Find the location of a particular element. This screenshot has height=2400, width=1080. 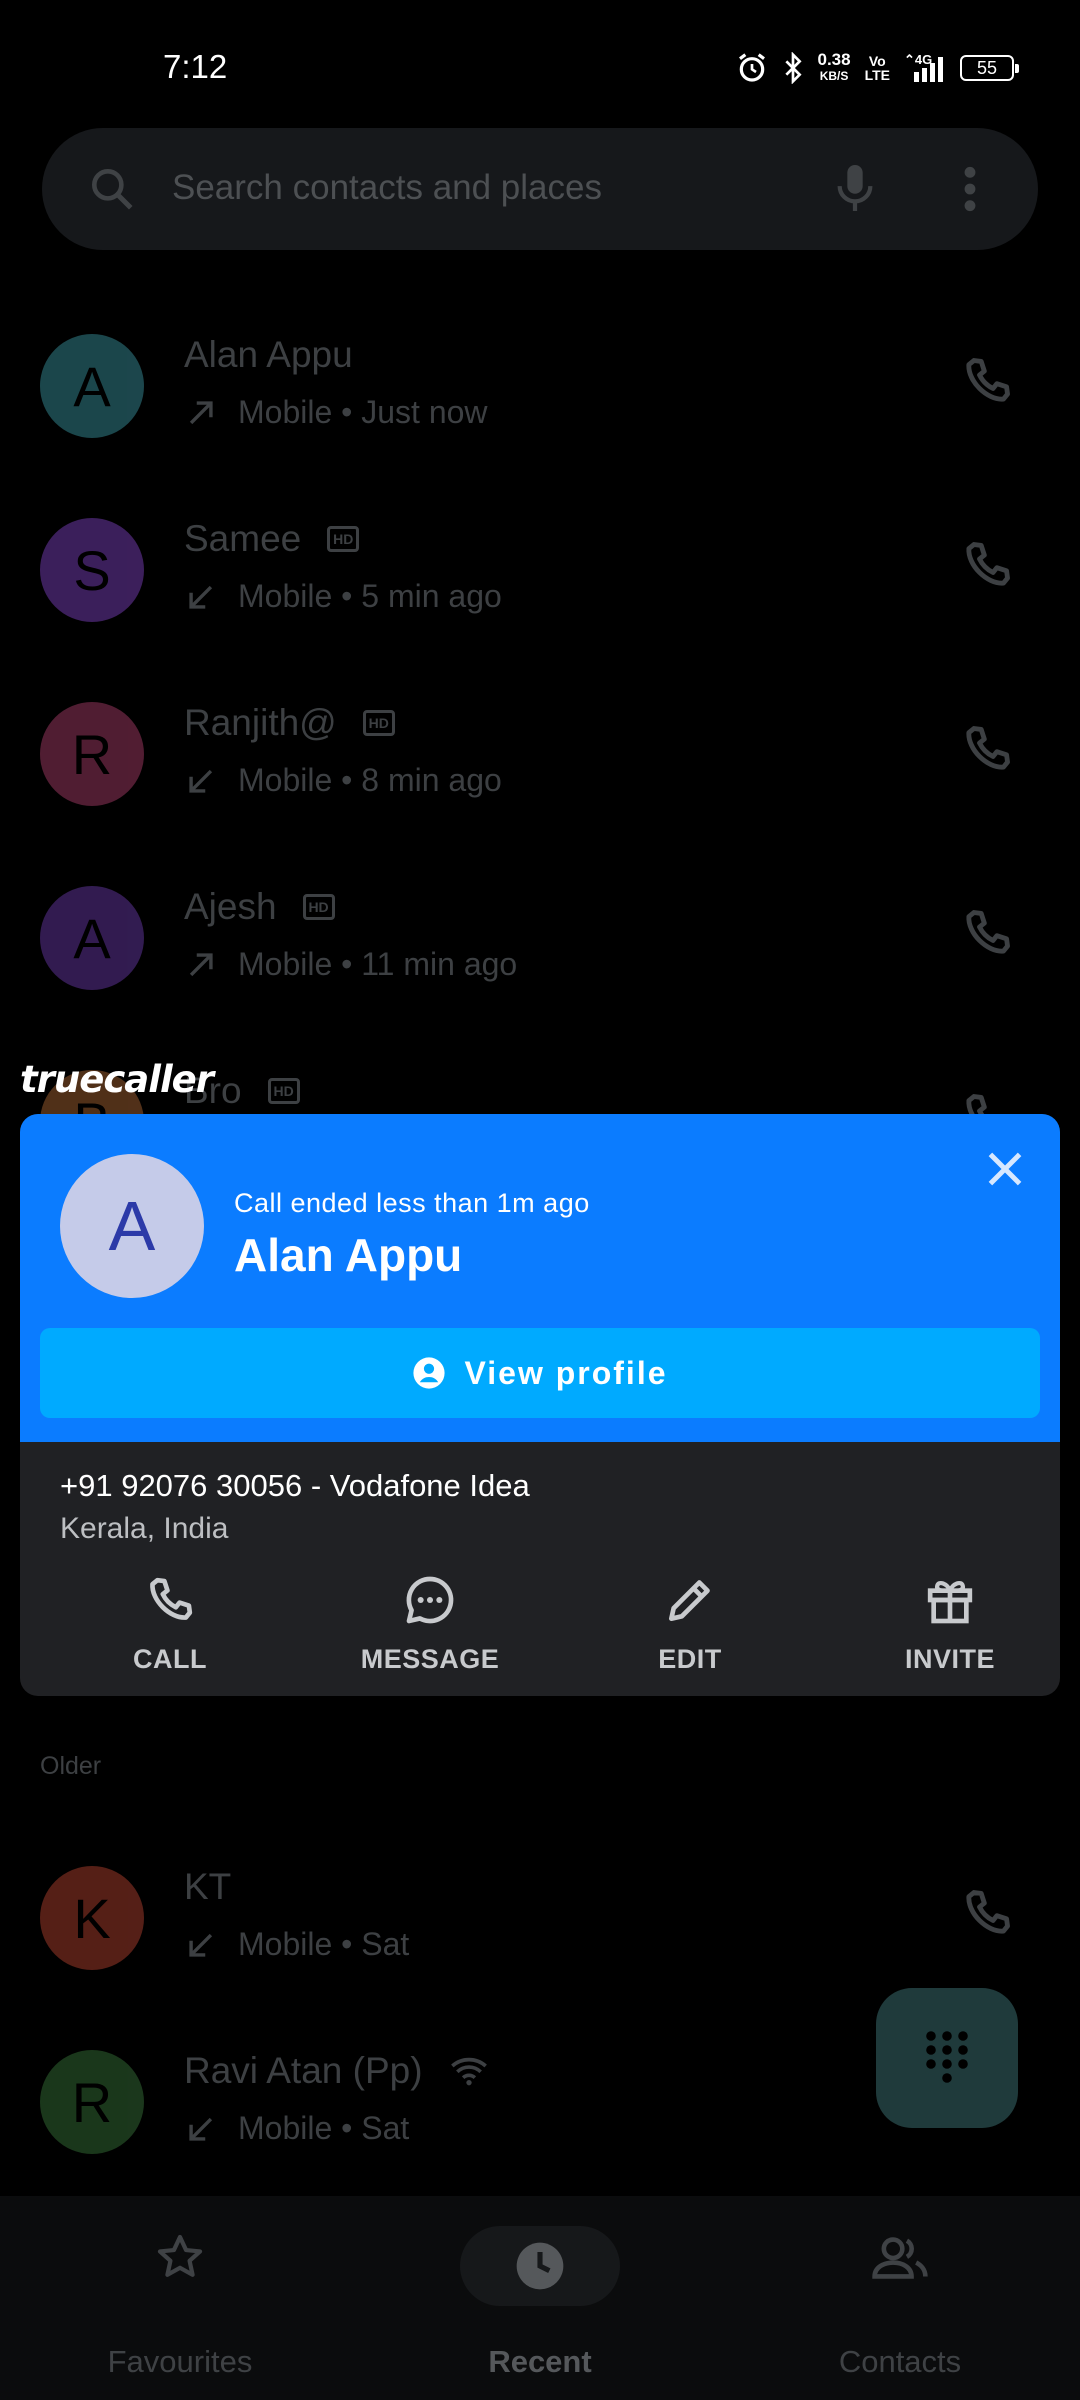

section-header-older: Older is located at coordinates (71, 1766).